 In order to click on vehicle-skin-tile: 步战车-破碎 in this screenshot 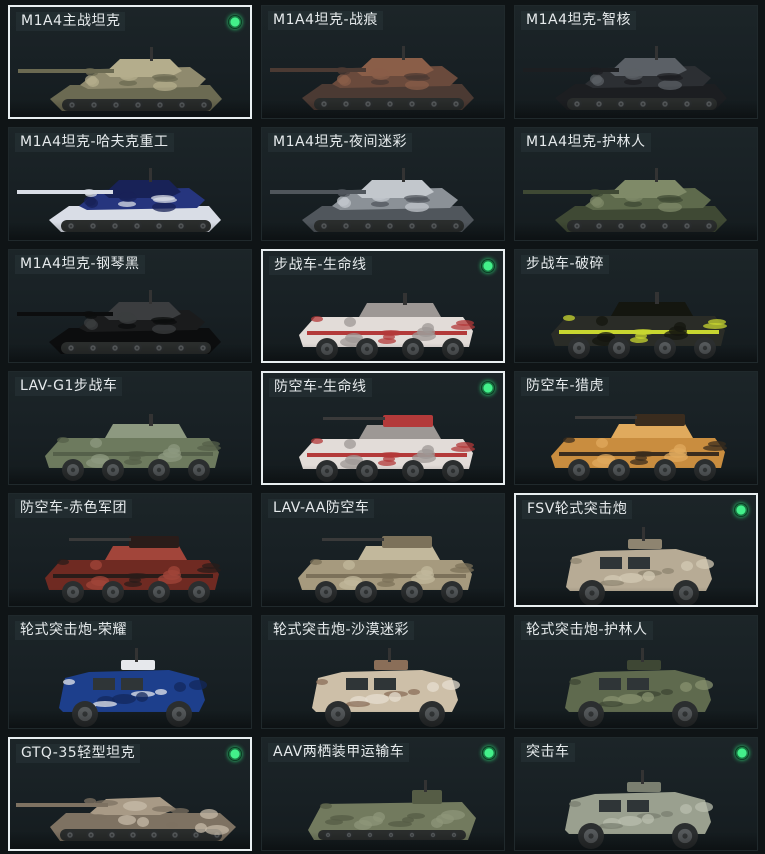, I will do `click(636, 306)`.